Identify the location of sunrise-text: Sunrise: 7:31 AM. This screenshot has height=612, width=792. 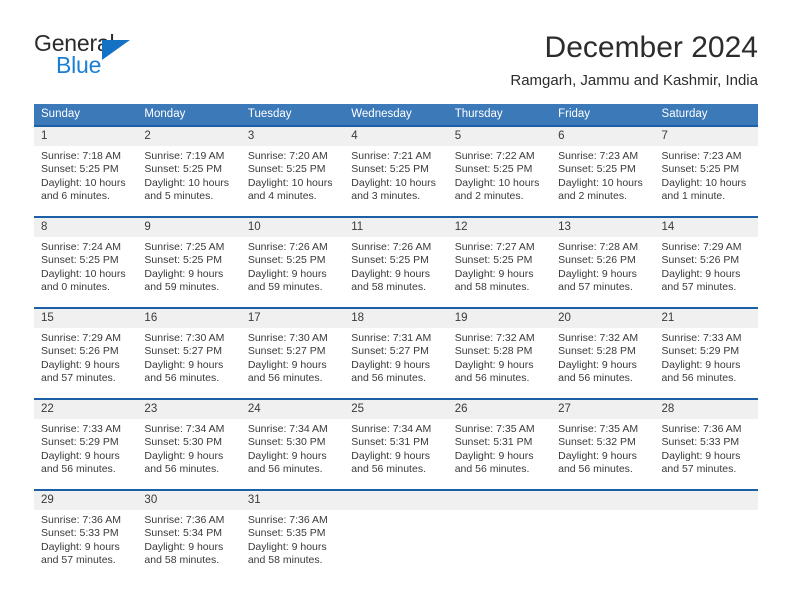
(391, 338).